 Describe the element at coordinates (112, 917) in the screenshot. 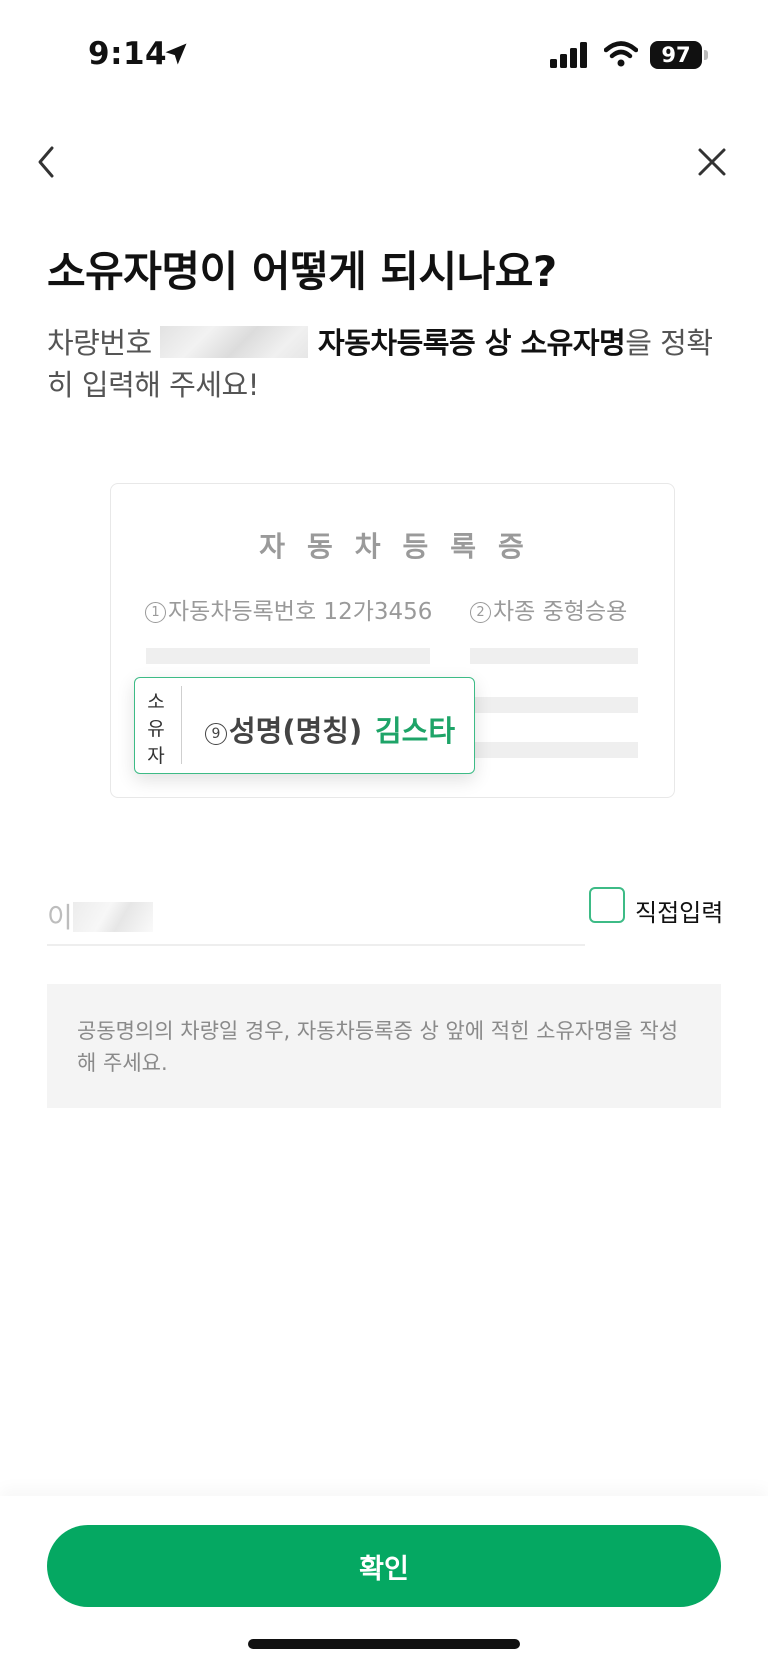

I see `blurred-name` at that location.